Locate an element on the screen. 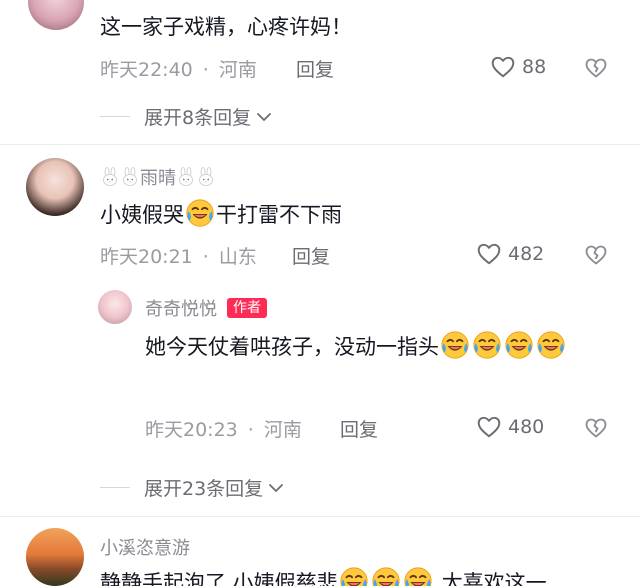 The height and width of the screenshot is (586, 640). comment-location: 山东 is located at coordinates (237, 257).